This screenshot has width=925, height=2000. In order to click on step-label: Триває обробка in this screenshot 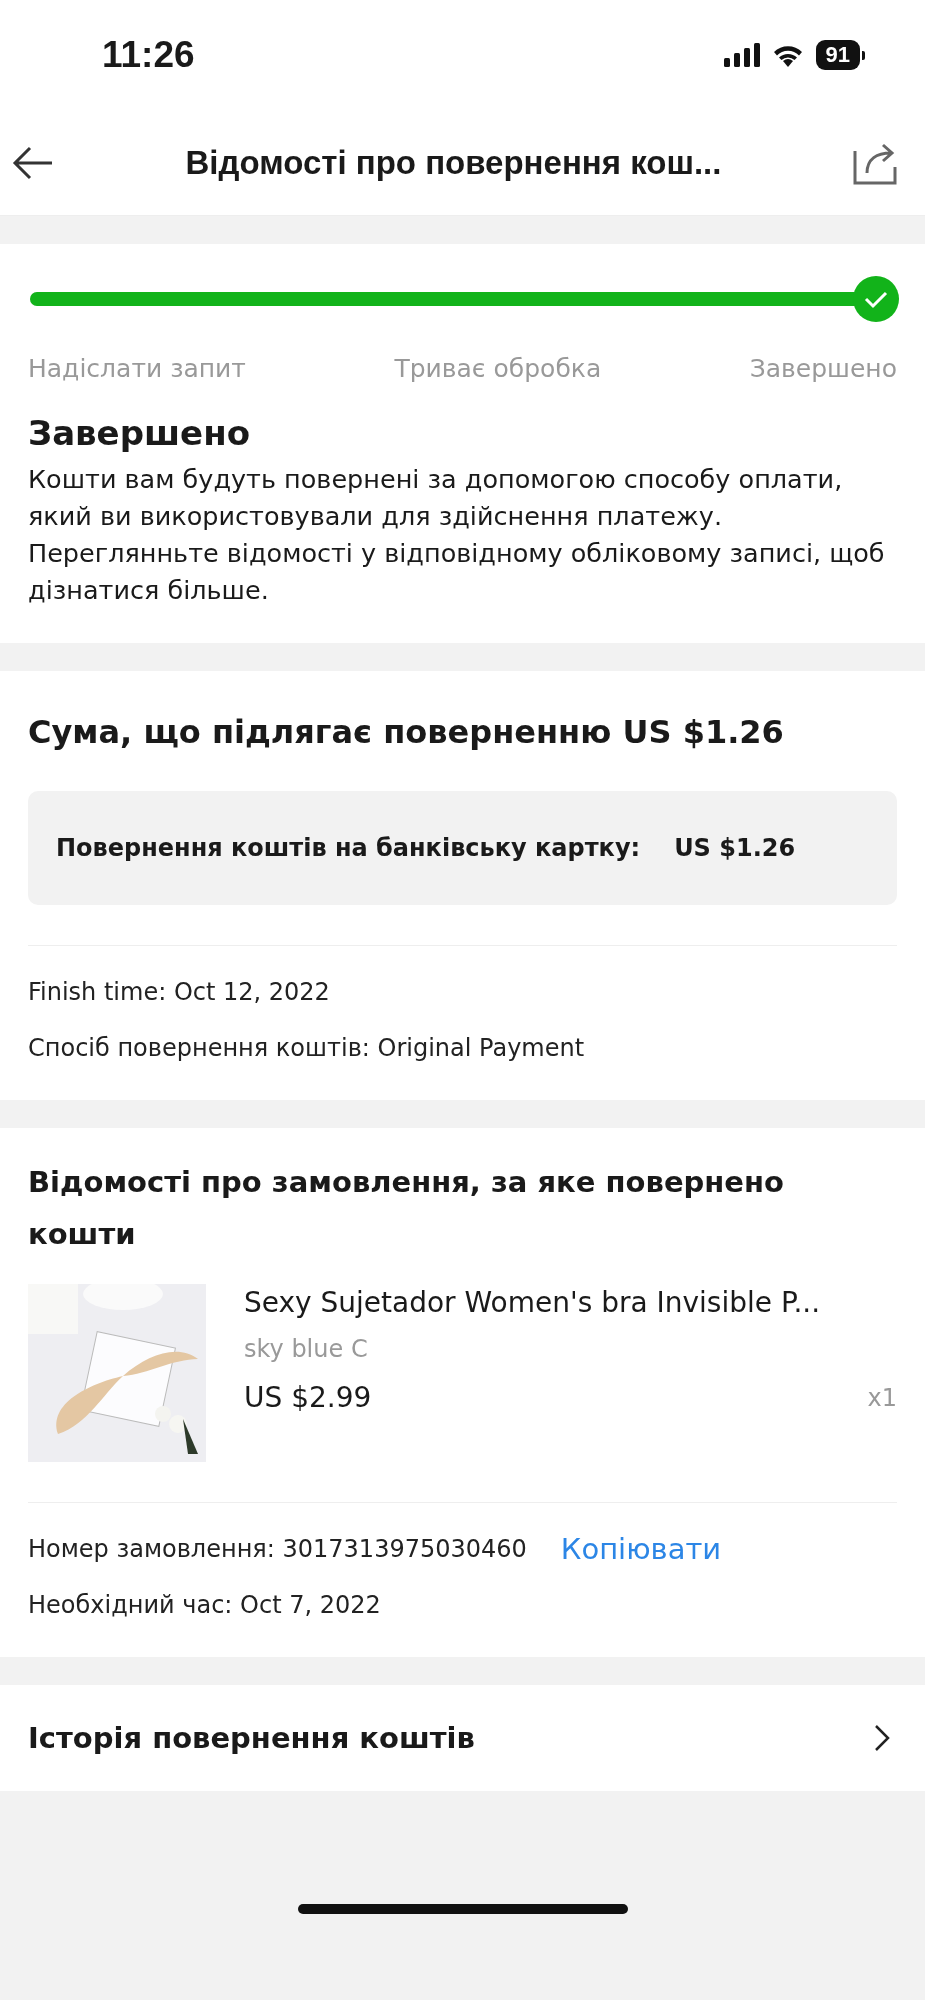, I will do `click(498, 368)`.